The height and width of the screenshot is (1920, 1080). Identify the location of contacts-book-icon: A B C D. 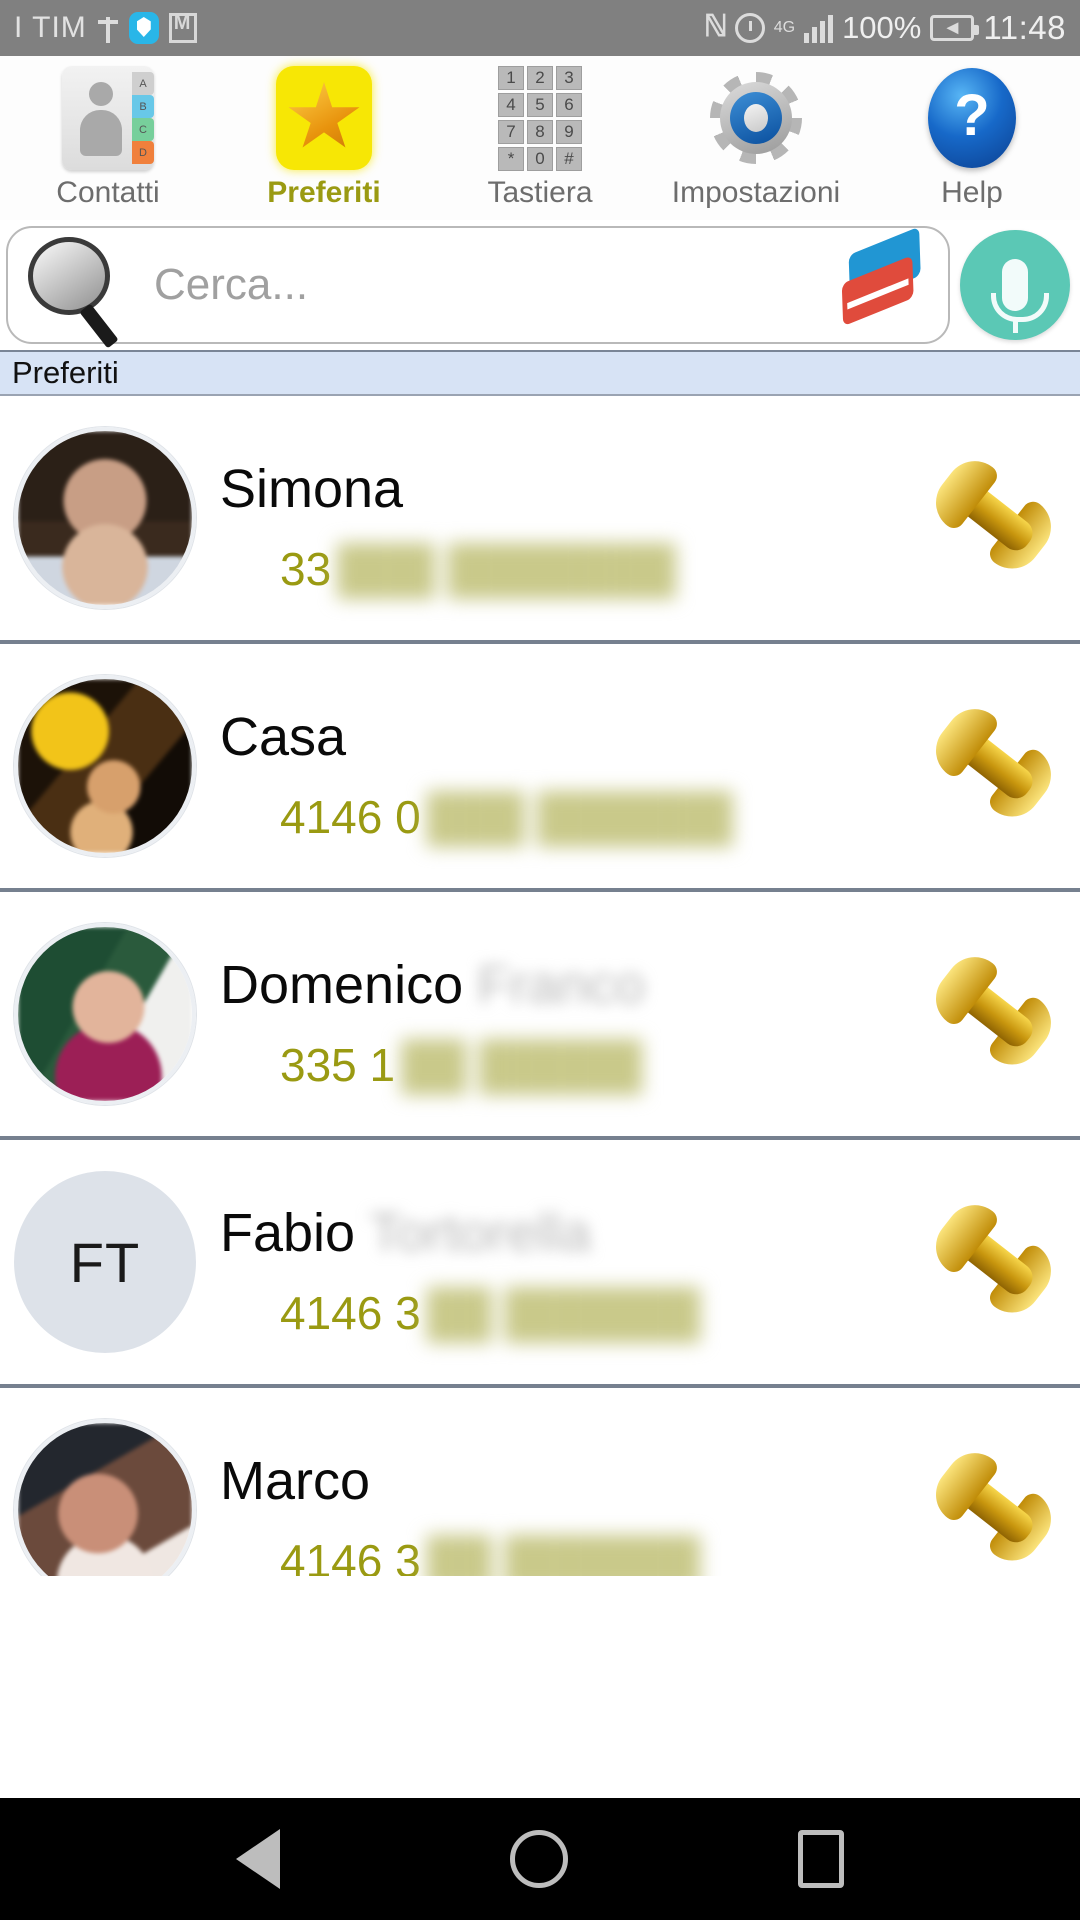
(108, 118).